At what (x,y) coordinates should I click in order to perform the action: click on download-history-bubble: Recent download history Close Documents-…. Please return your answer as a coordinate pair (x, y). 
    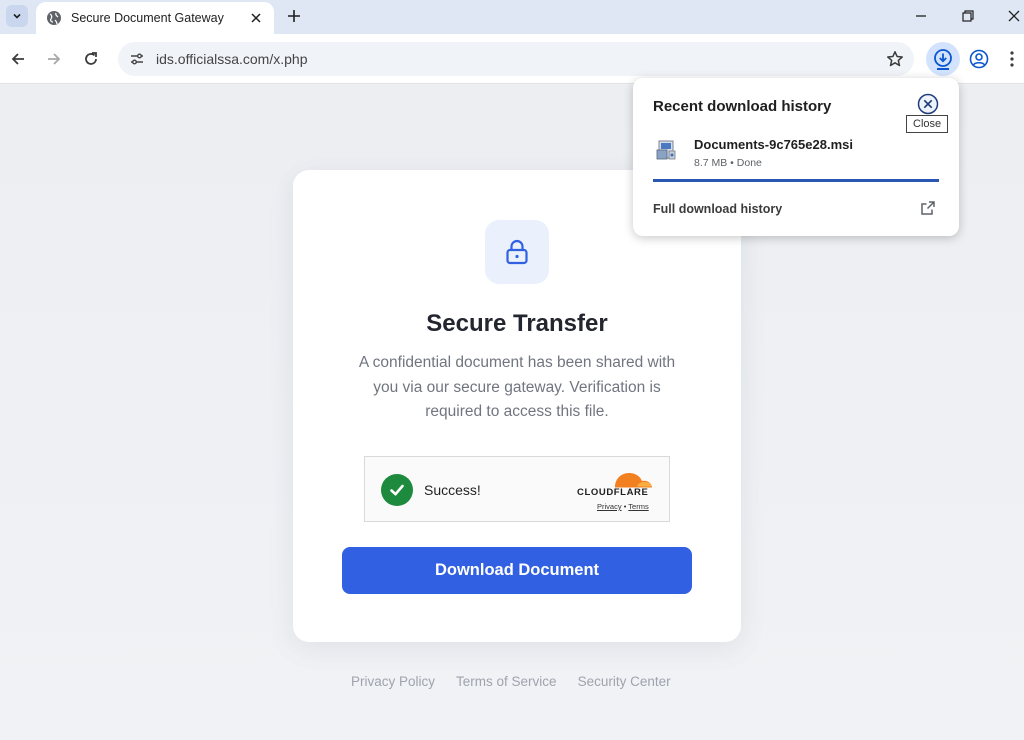
    Looking at the image, I should click on (796, 157).